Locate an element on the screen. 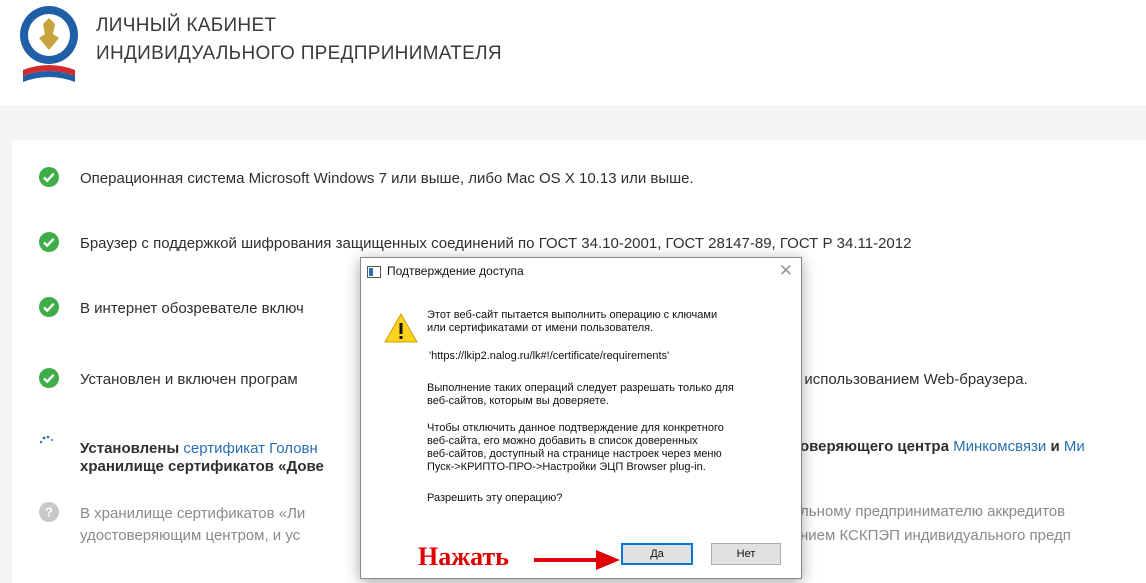  red-arrow-icon is located at coordinates (577, 560).